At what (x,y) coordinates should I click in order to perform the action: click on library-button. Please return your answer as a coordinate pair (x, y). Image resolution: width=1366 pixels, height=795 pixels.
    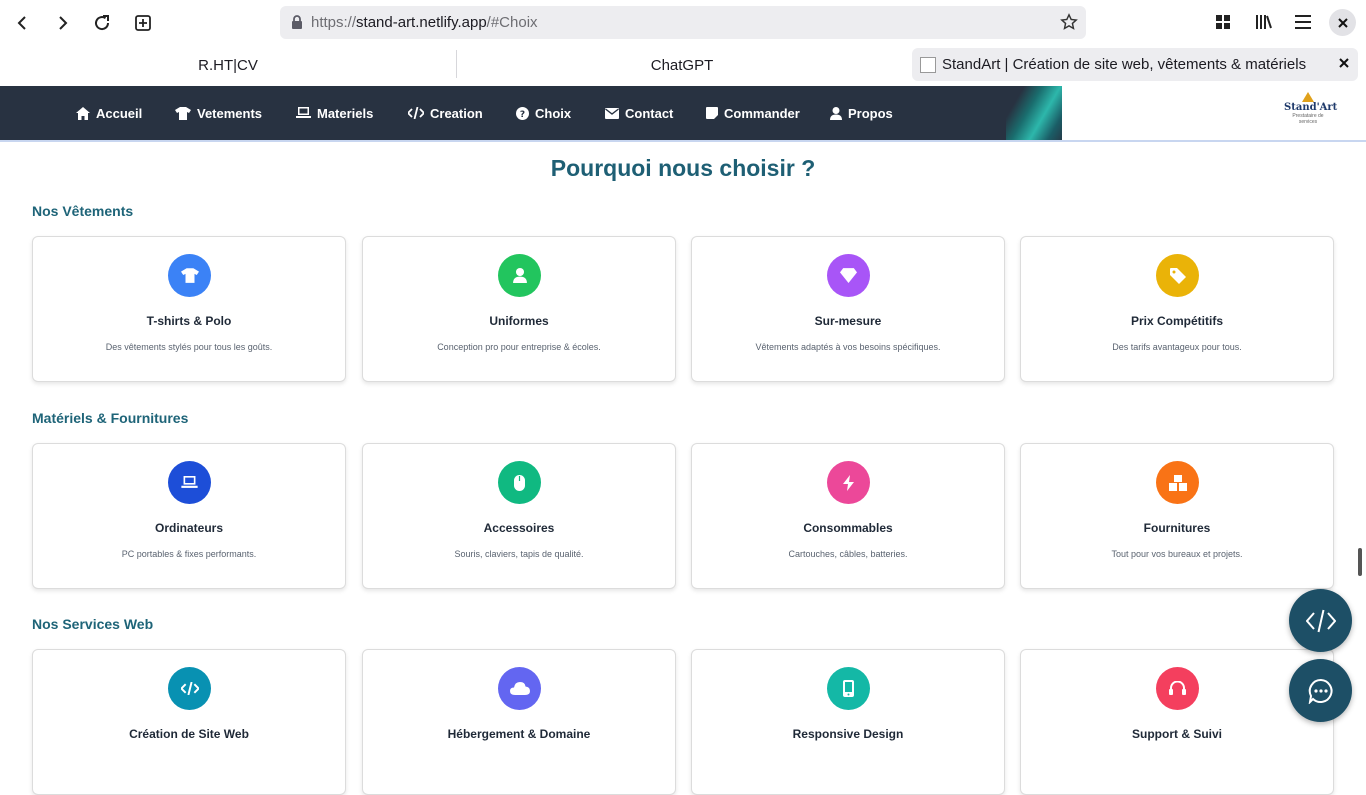
    Looking at the image, I should click on (1264, 22).